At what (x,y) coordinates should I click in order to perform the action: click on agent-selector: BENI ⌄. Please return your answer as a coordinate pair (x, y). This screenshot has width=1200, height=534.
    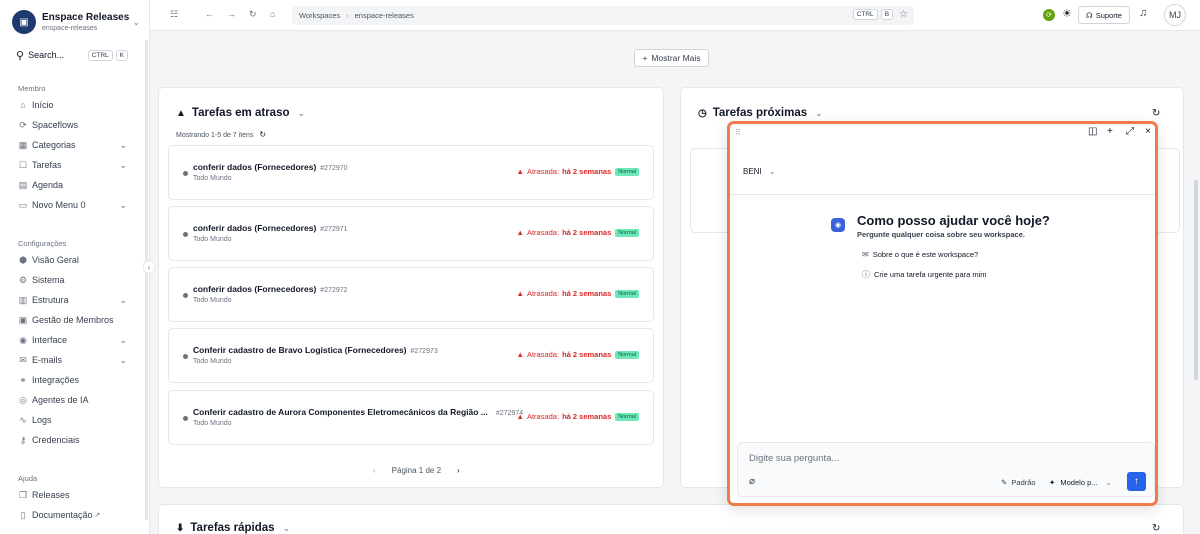
    Looking at the image, I should click on (759, 171).